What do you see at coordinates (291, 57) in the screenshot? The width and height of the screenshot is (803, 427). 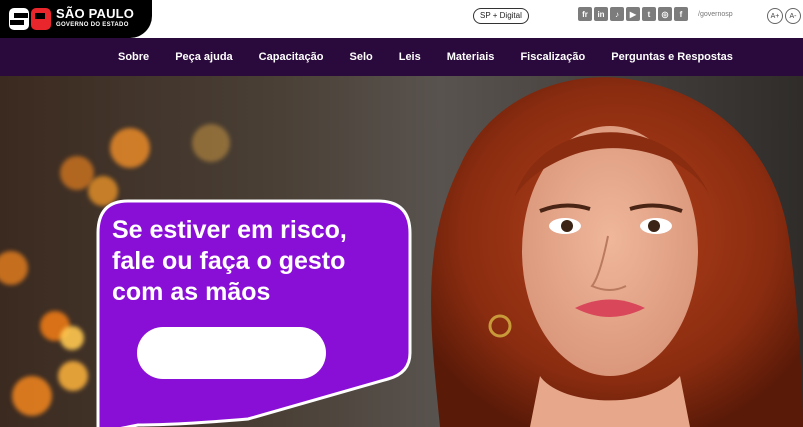 I see `nav-item-2: Capacitação` at bounding box center [291, 57].